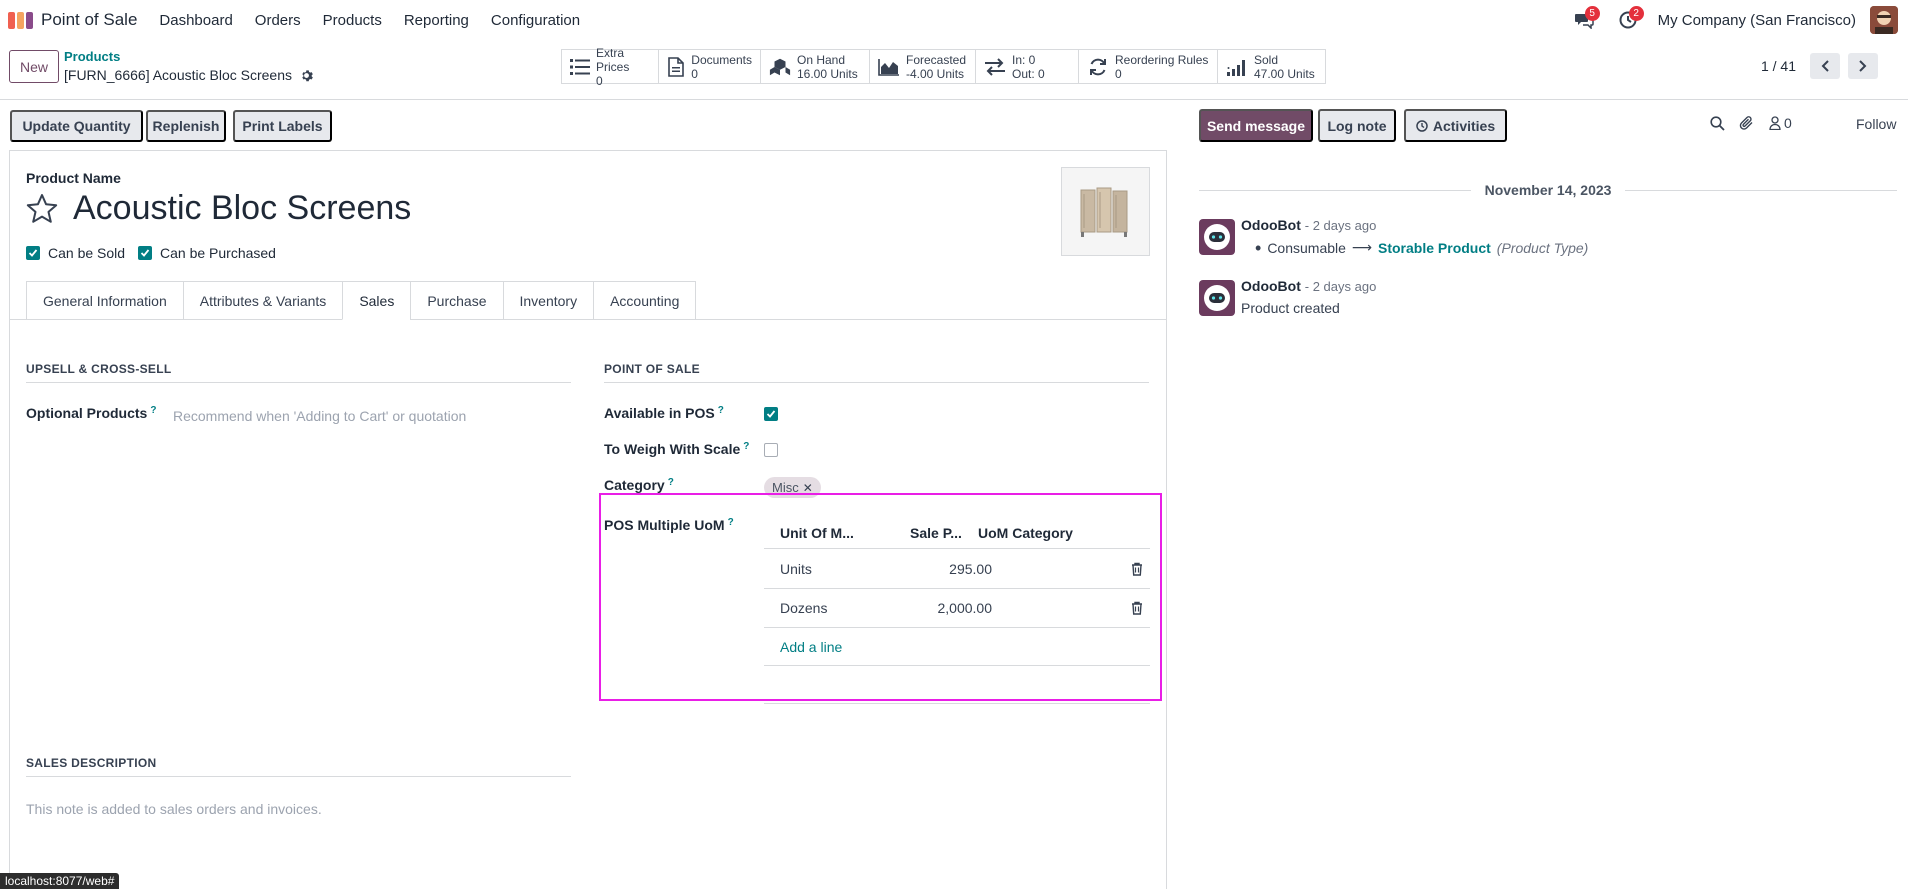  What do you see at coordinates (1464, 125) in the screenshot?
I see `activities-label: Activities` at bounding box center [1464, 125].